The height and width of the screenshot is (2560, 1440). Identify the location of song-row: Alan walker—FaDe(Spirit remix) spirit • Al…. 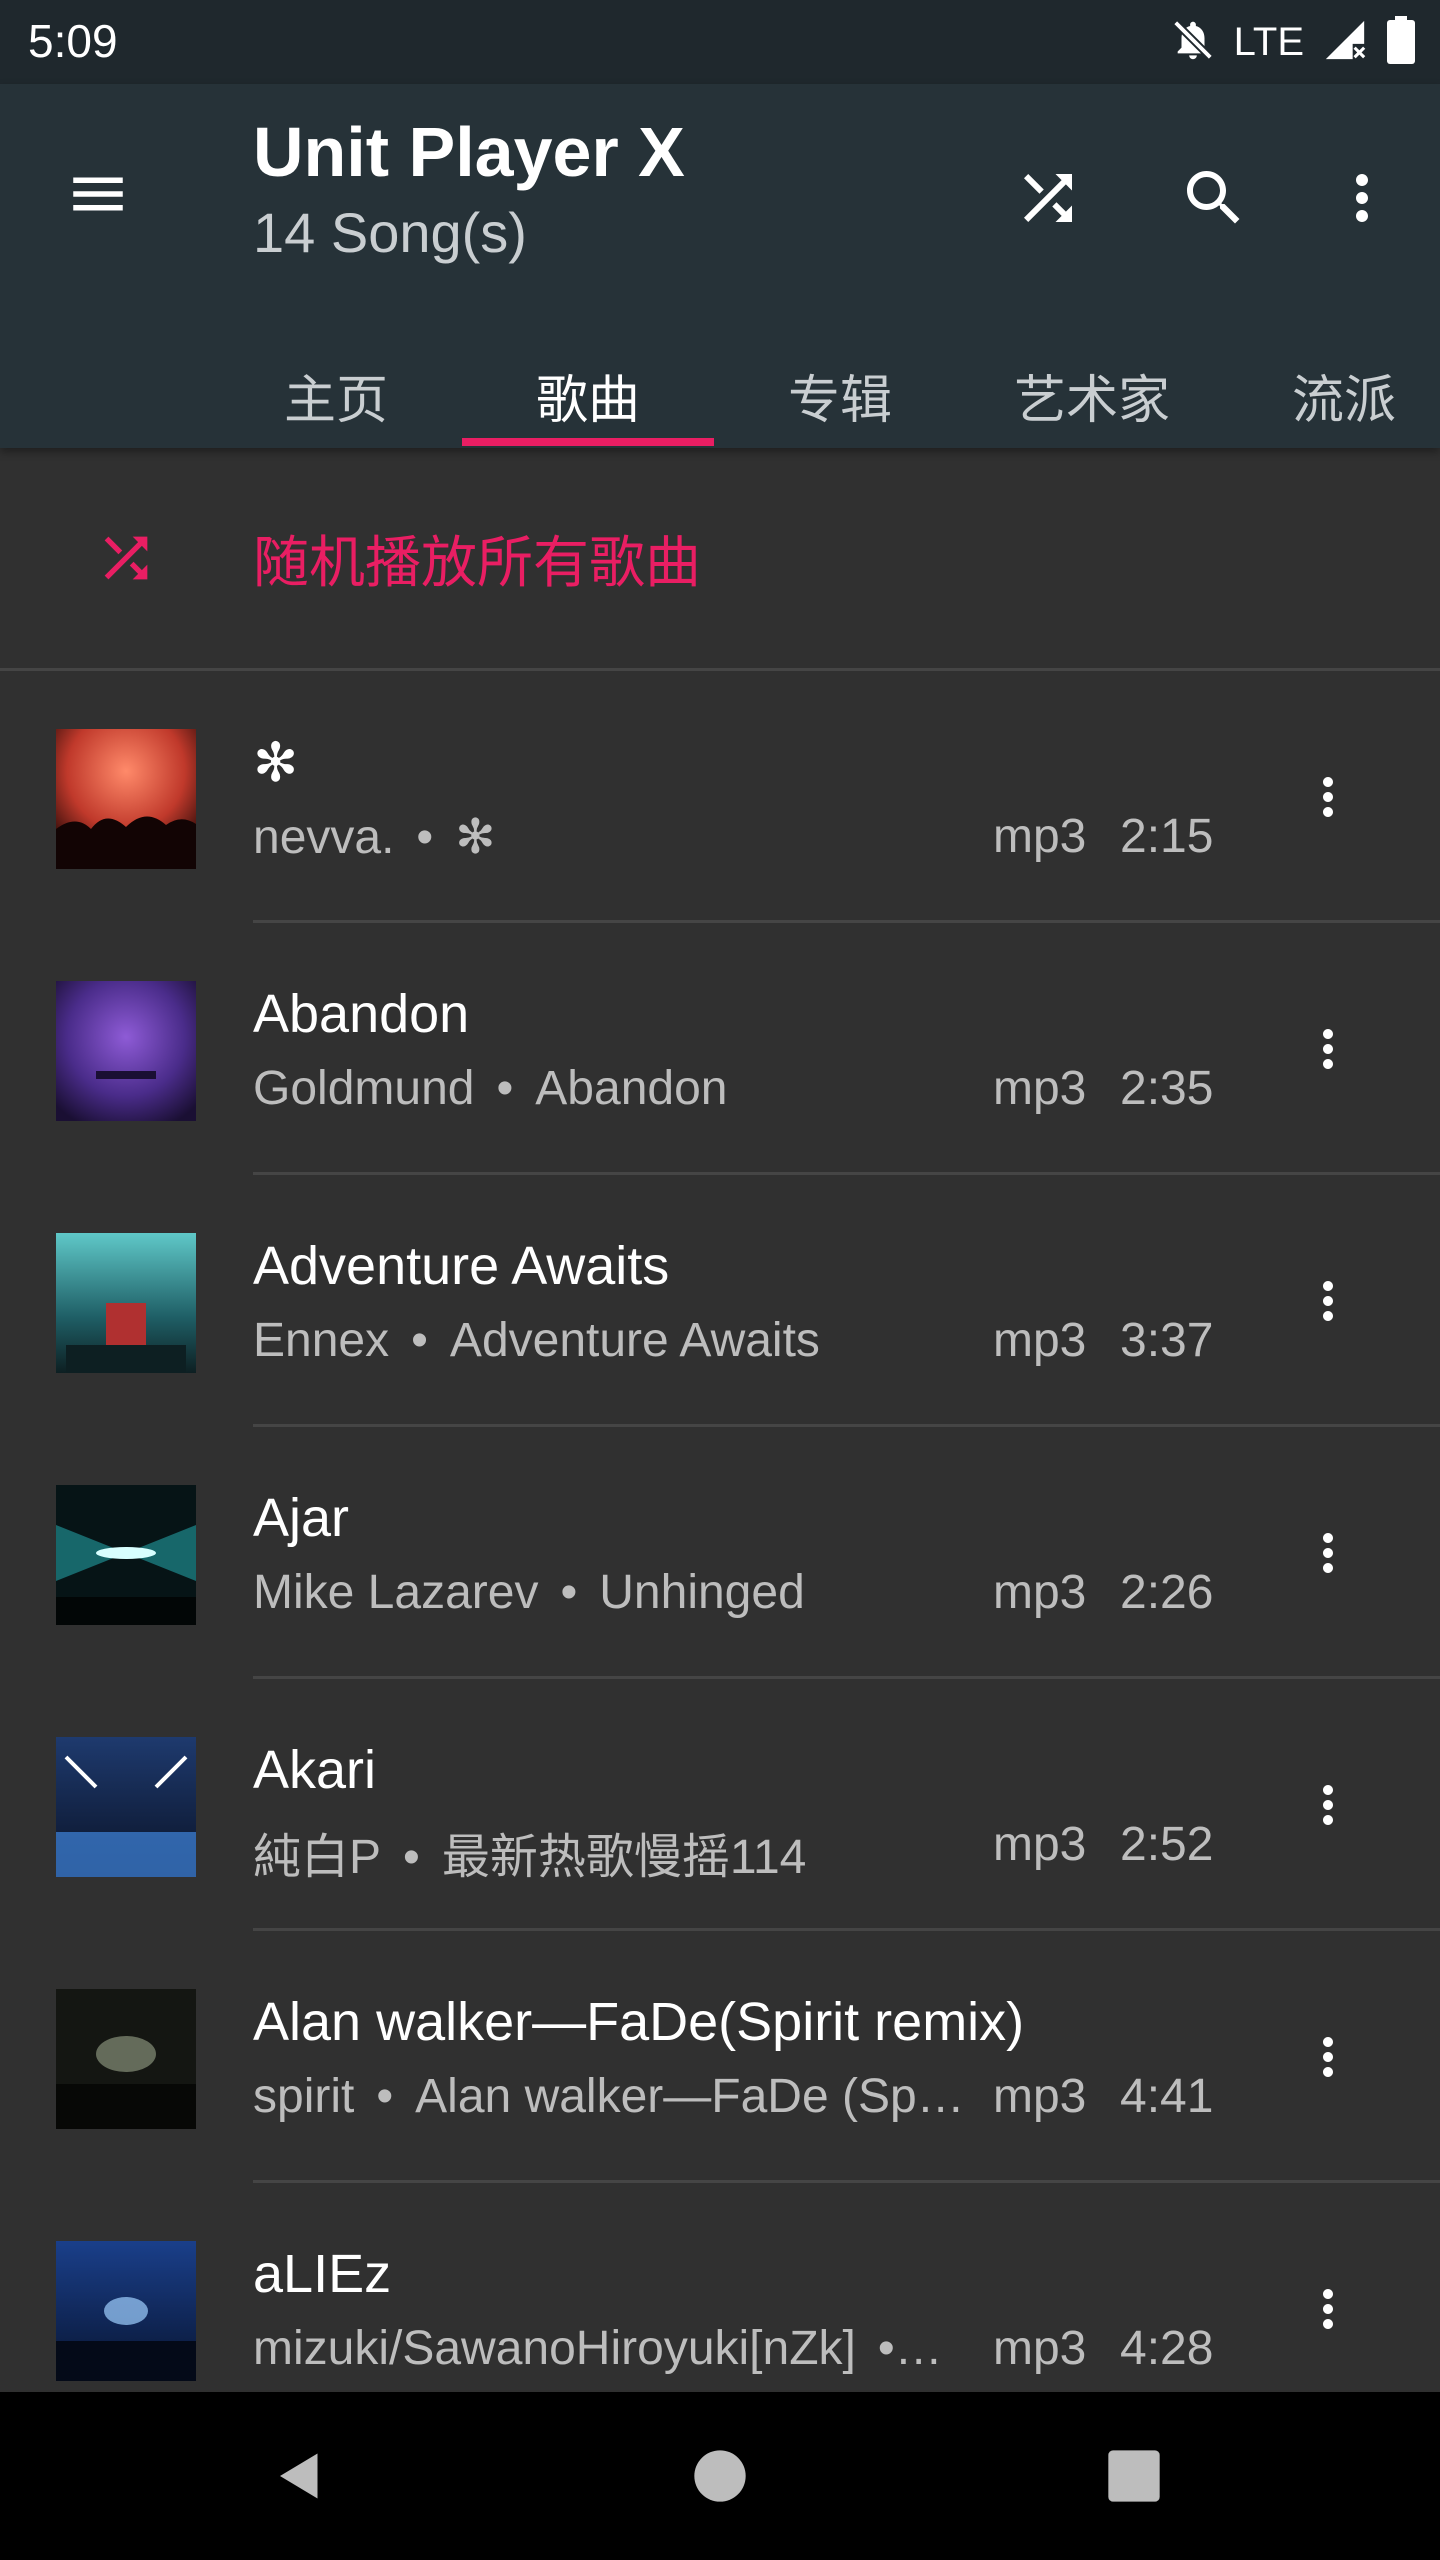
(720, 2057).